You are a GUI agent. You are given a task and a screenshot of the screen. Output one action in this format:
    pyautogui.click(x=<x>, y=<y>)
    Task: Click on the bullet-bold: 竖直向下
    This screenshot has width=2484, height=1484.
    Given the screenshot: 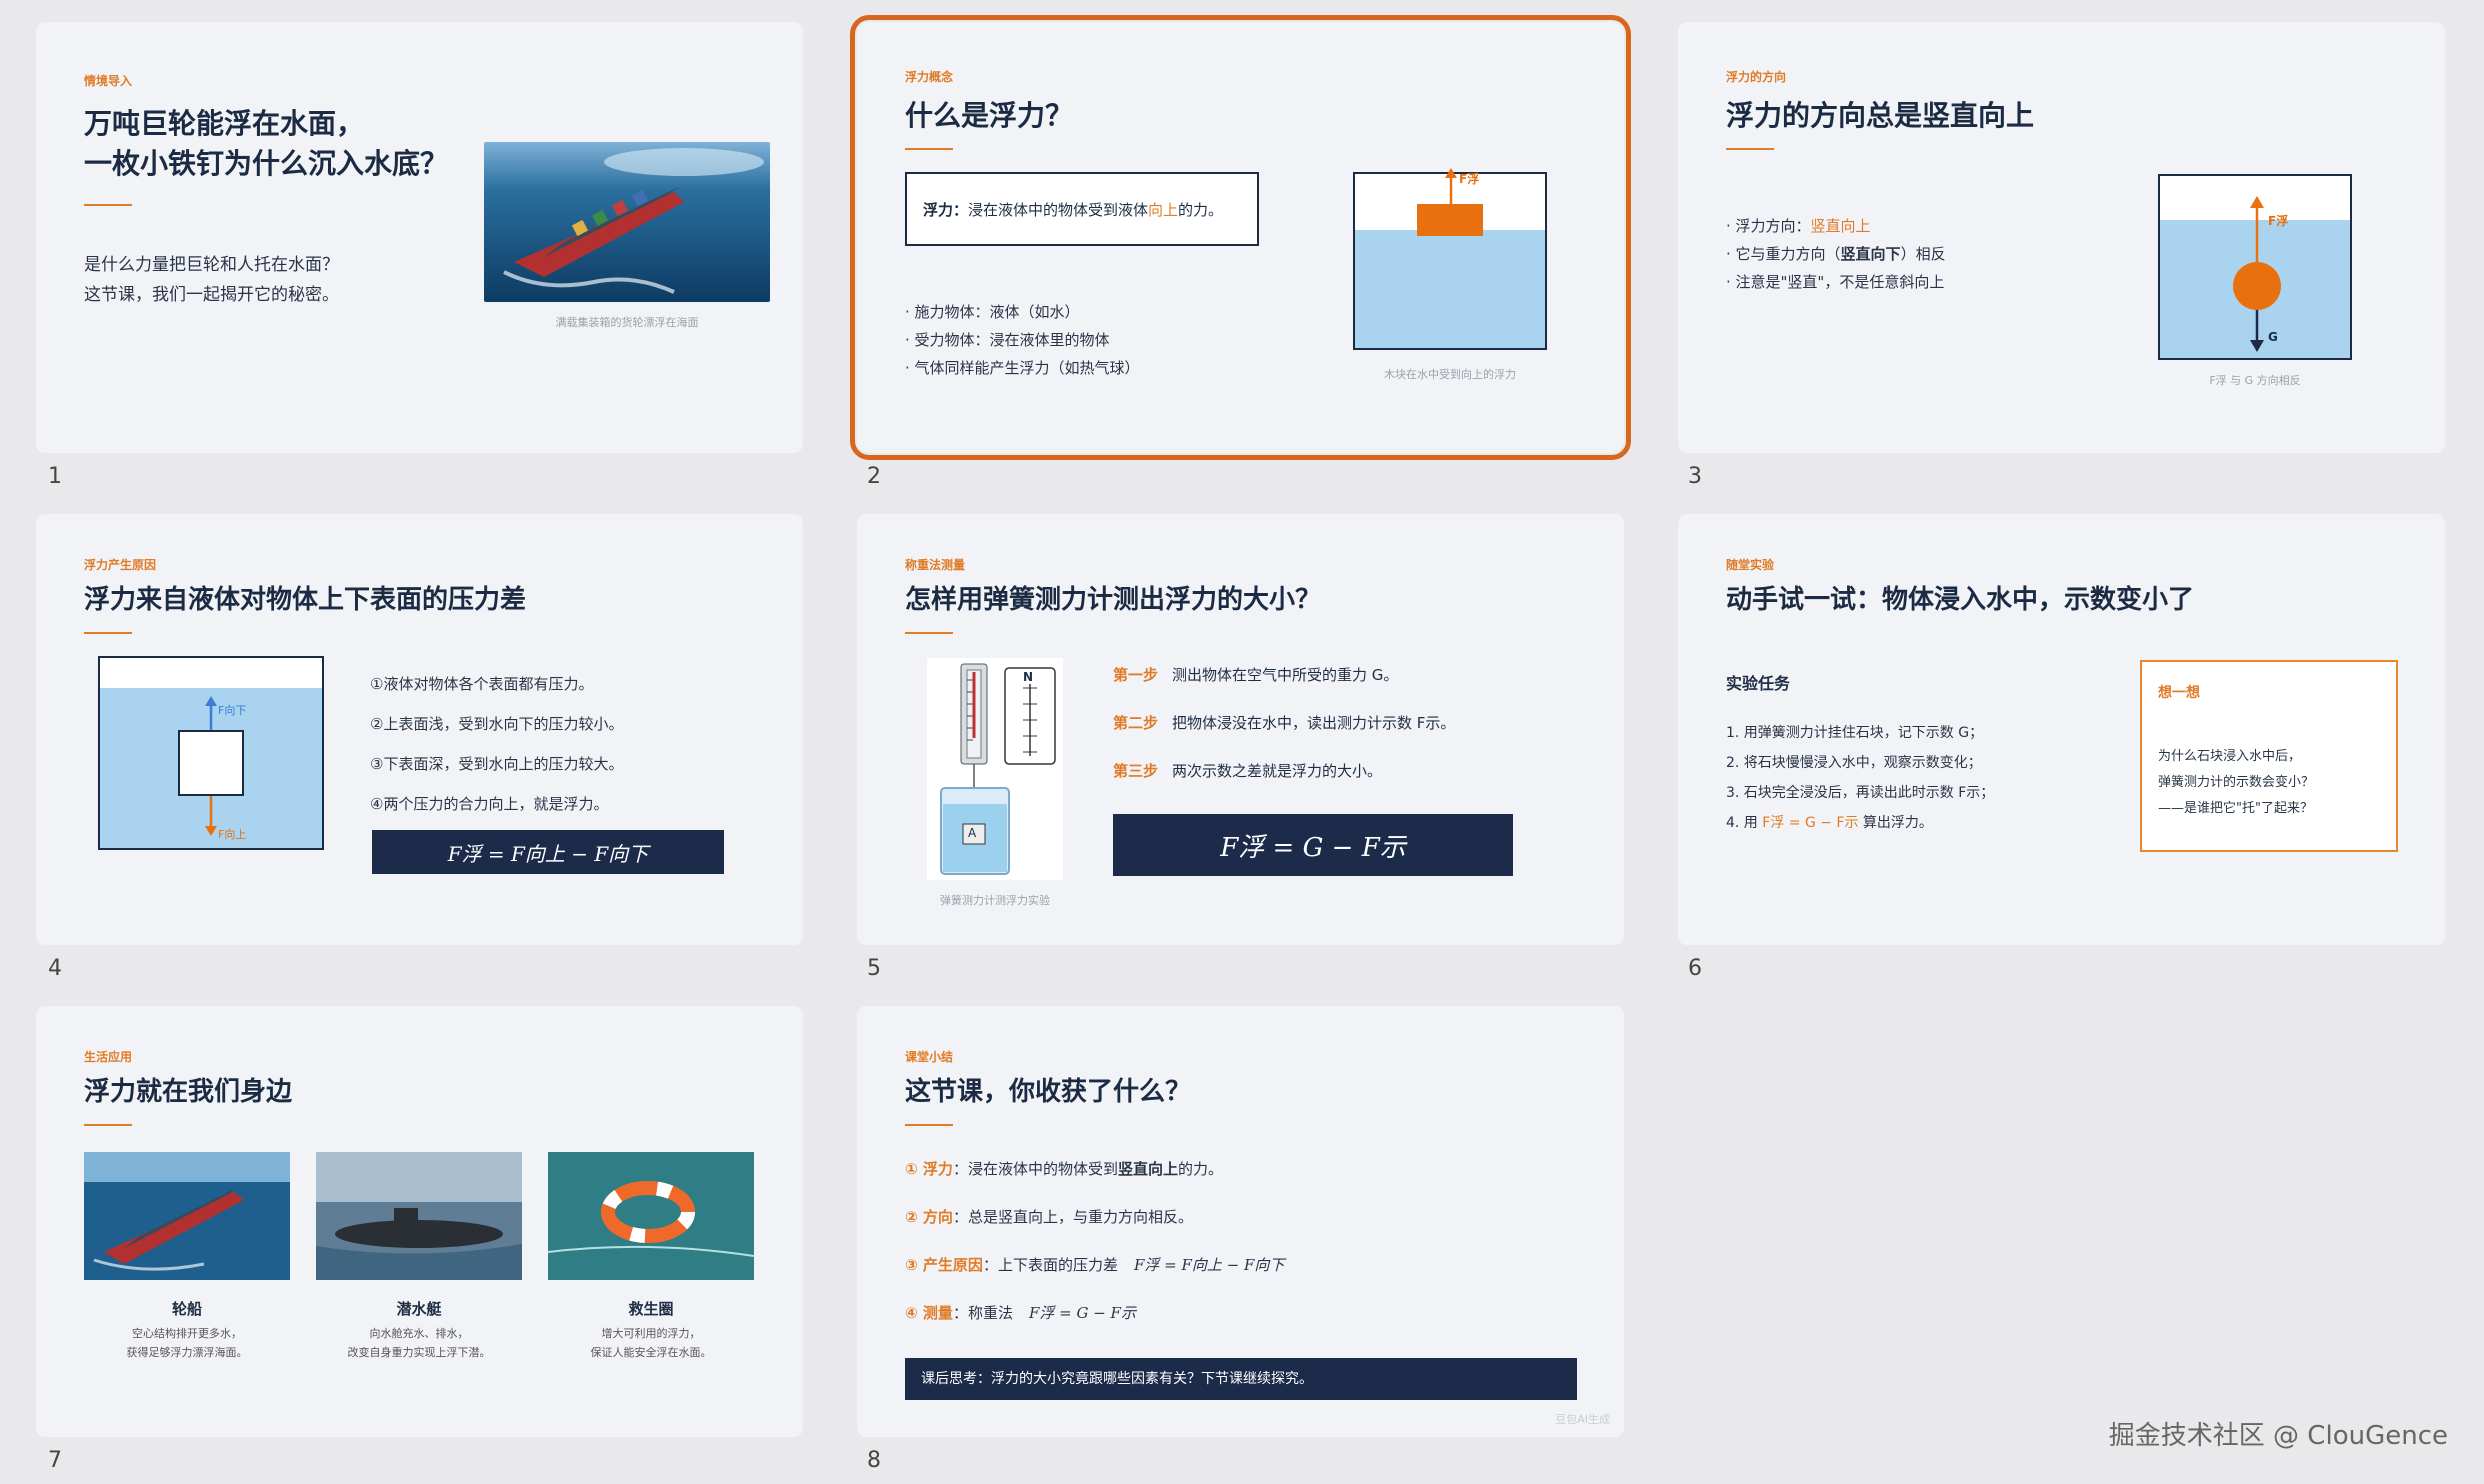 What is the action you would take?
    pyautogui.click(x=1870, y=254)
    